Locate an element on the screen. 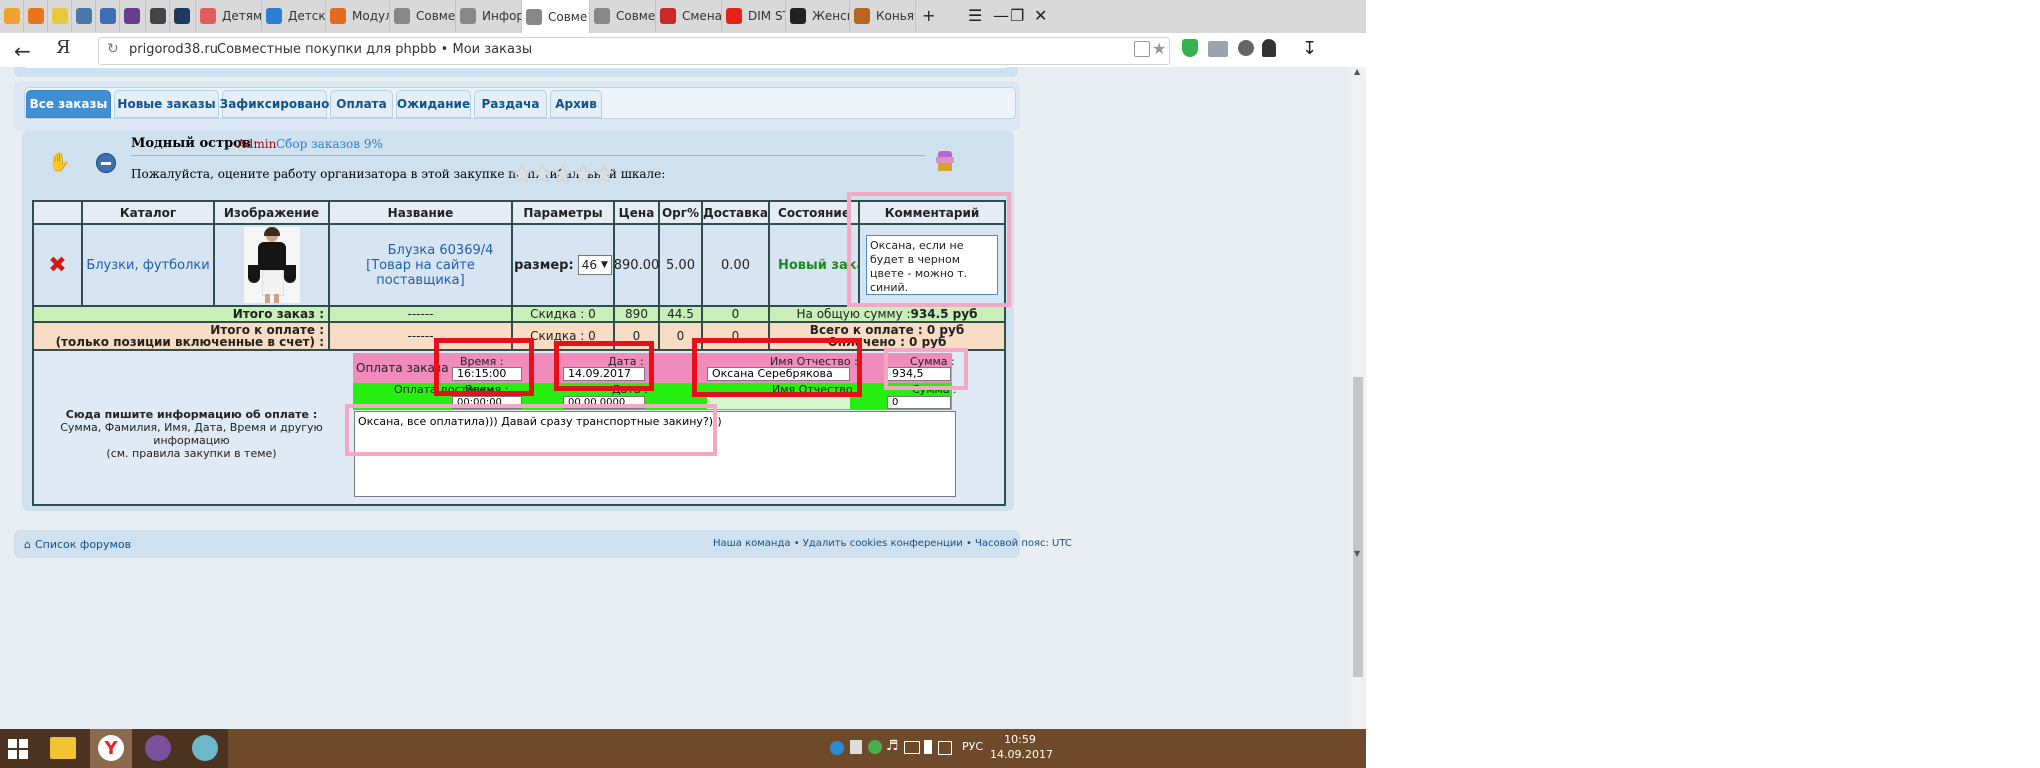 This screenshot has height=768, width=2040. total-sum-value: 934.5 руб is located at coordinates (944, 314).